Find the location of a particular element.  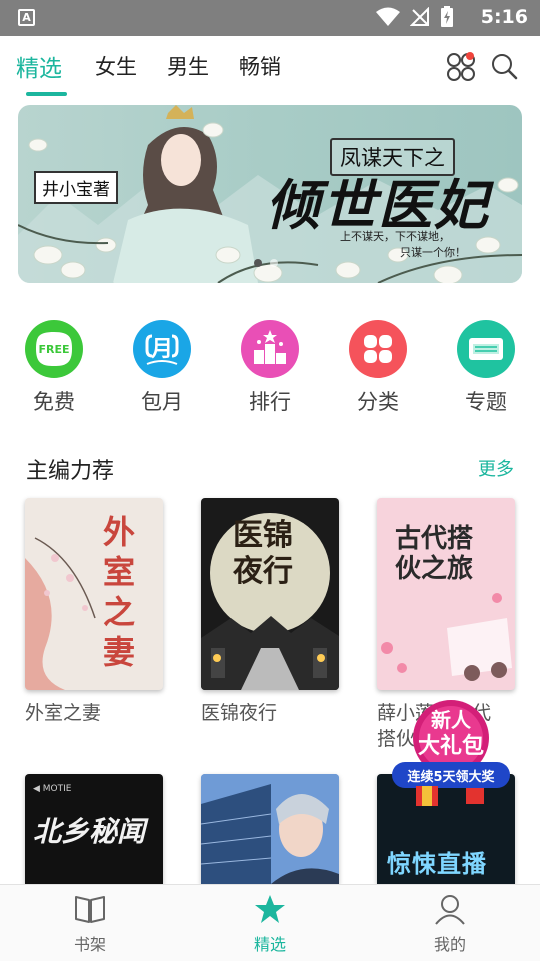

topic-icon is located at coordinates (486, 349).